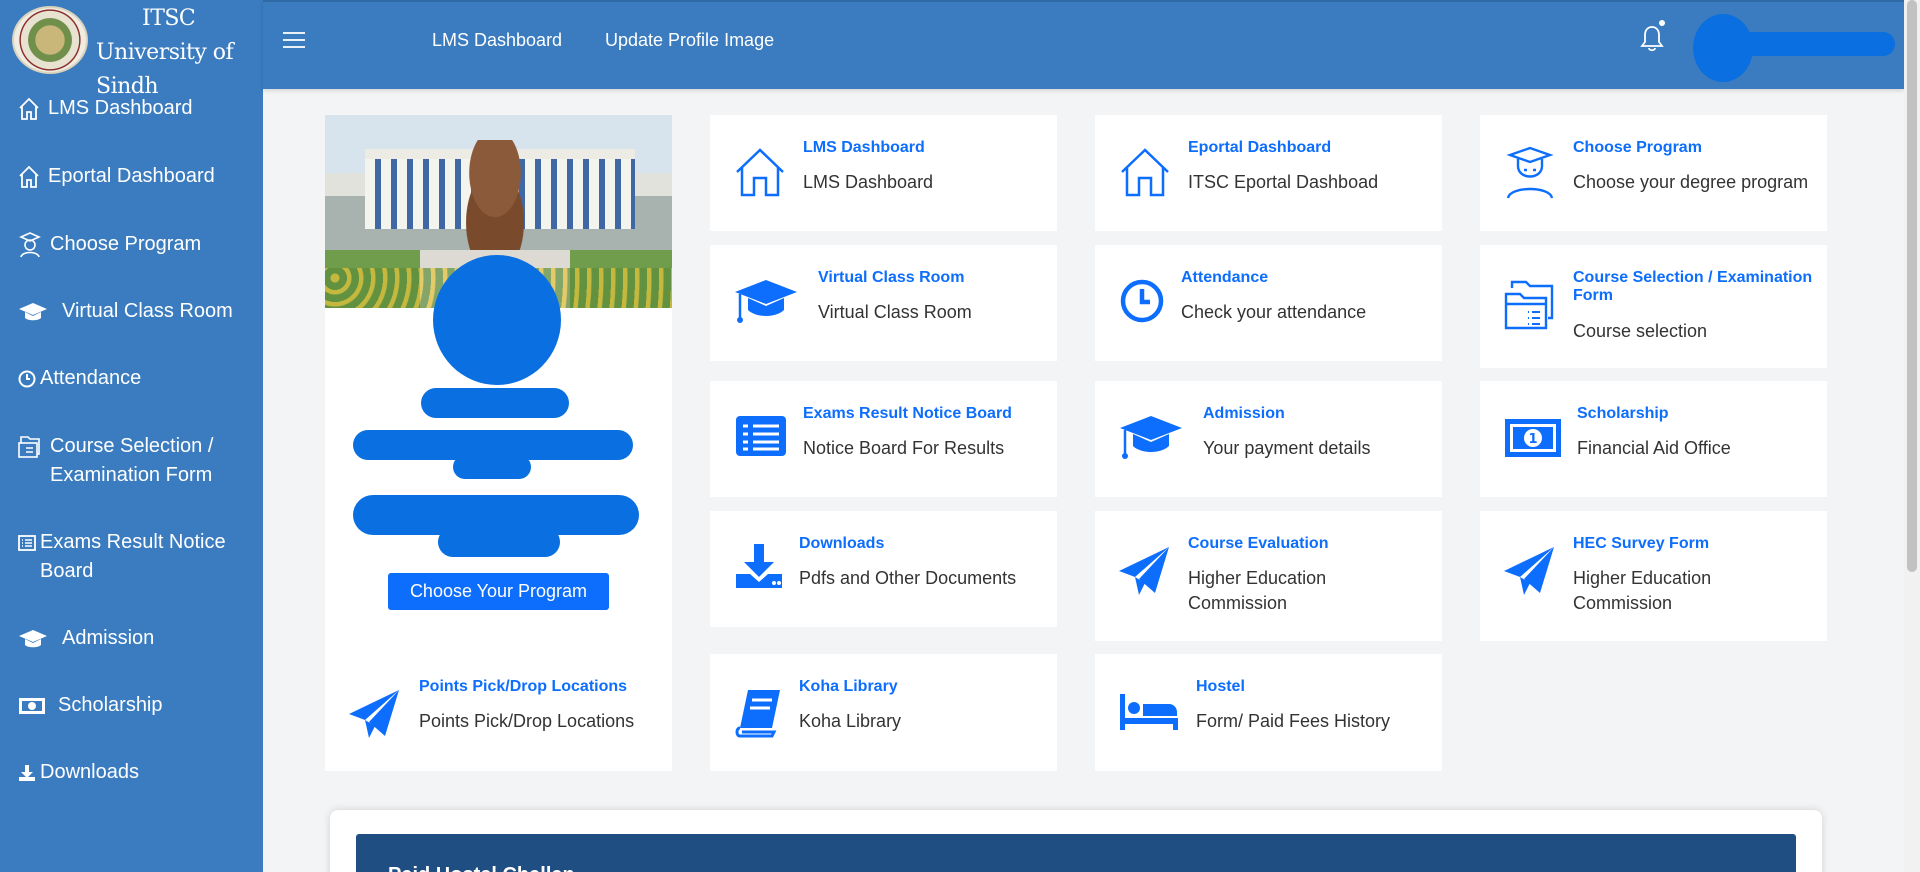  What do you see at coordinates (1654, 448) in the screenshot?
I see `card-subtitle: Financial Aid Office` at bounding box center [1654, 448].